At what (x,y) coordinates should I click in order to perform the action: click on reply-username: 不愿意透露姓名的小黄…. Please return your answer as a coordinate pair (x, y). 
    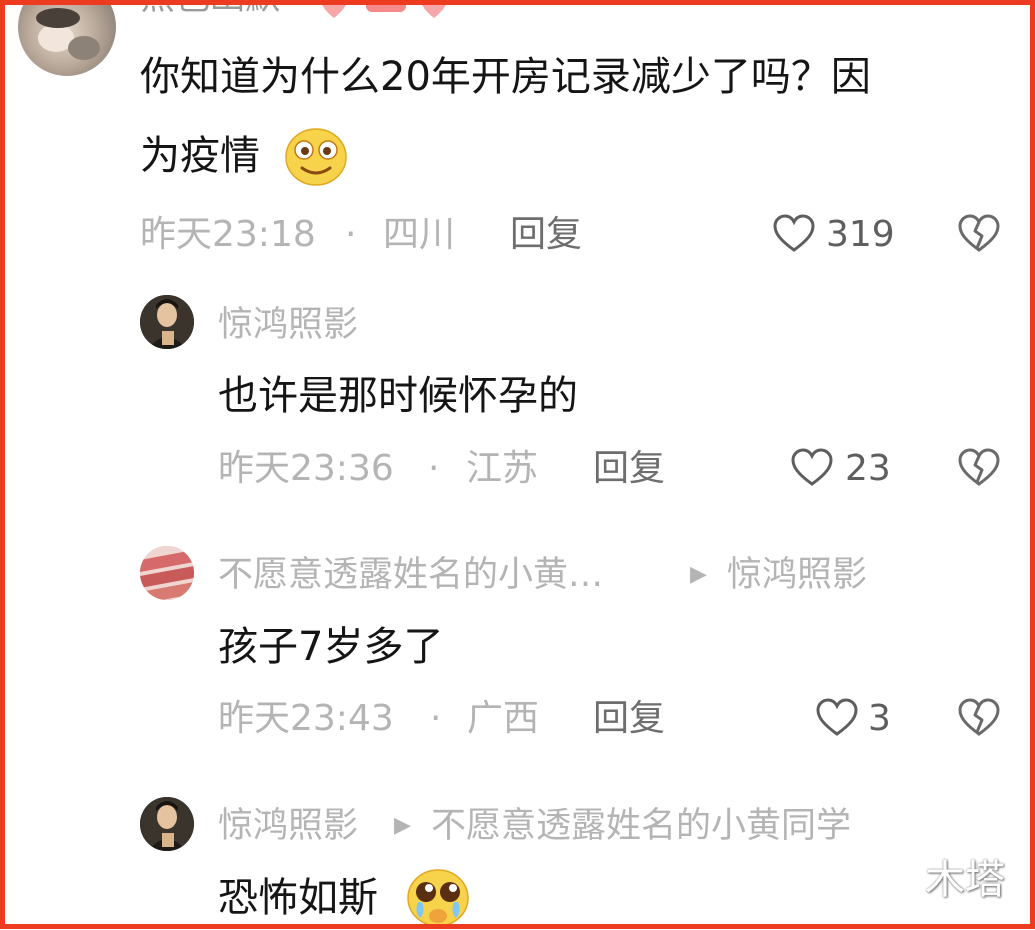
    Looking at the image, I should click on (410, 575).